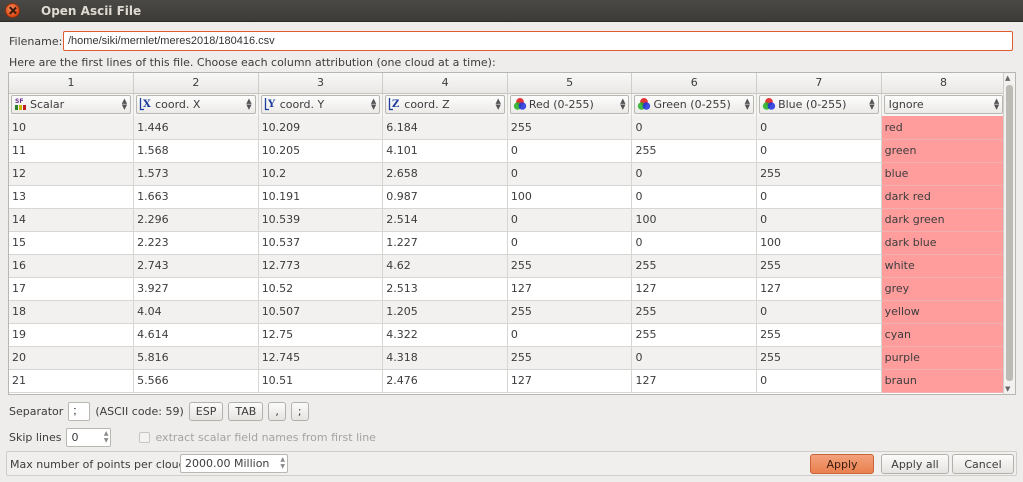 The image size is (1023, 482). I want to click on table-cell: 1.446, so click(196, 128).